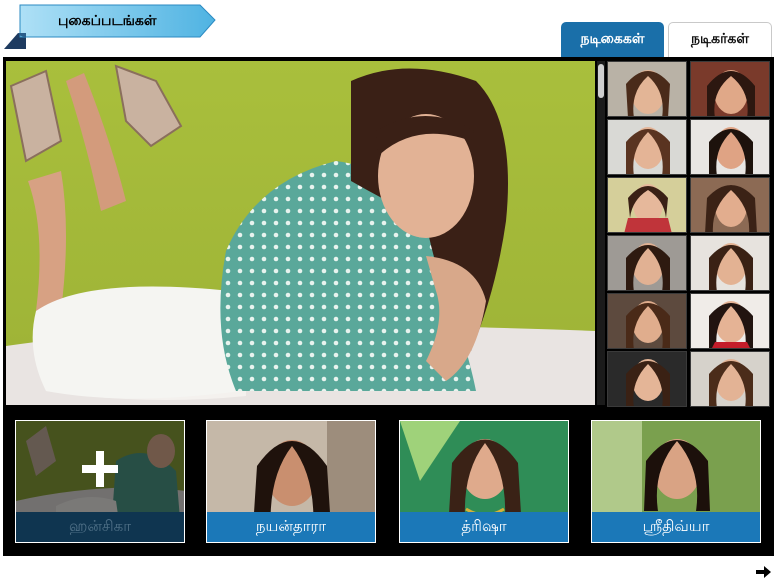 Image resolution: width=779 pixels, height=580 pixels. What do you see at coordinates (601, 81) in the screenshot?
I see `scrollbar-handle` at bounding box center [601, 81].